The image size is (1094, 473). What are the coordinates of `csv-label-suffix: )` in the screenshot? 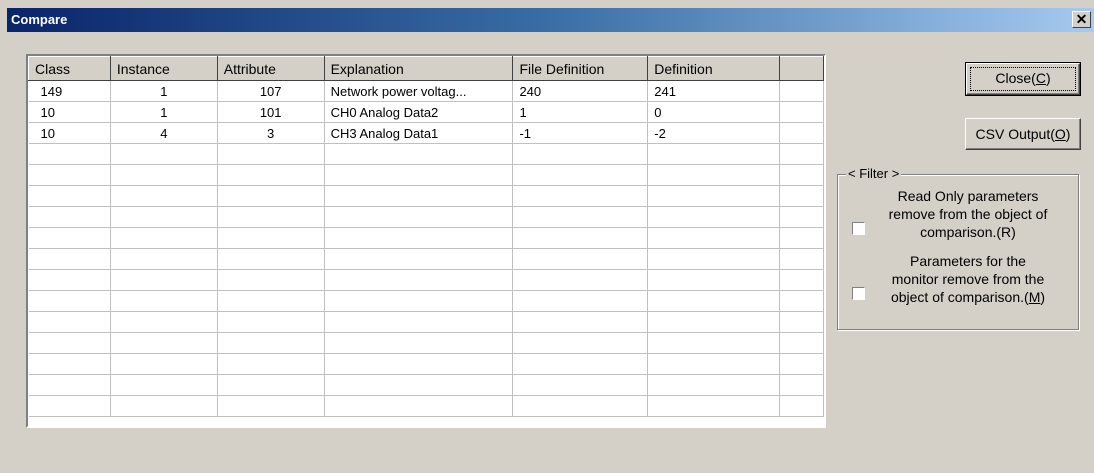 It's located at (1068, 134).